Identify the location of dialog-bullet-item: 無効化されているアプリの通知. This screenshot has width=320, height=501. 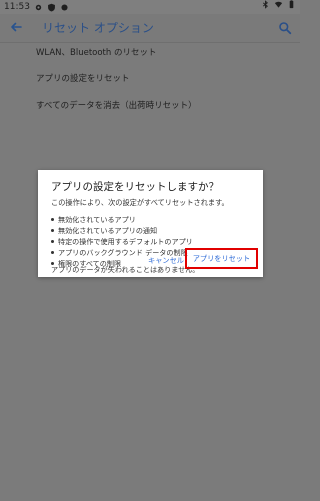
(120, 230).